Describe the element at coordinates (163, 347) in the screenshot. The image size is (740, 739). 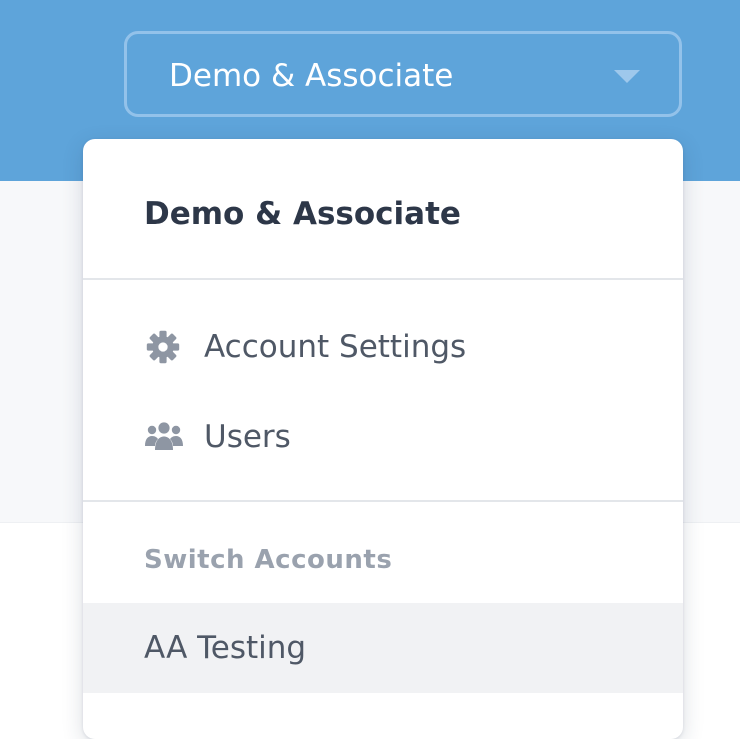
I see `gear-icon` at that location.